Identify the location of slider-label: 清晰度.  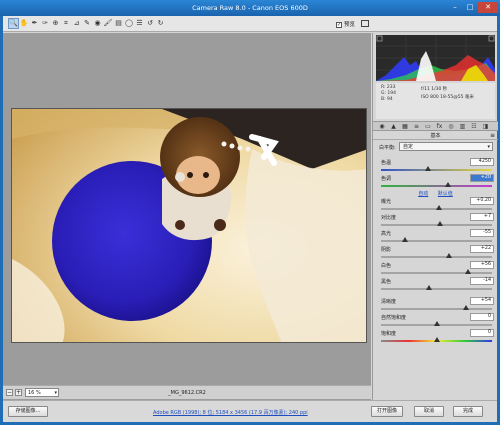
(389, 302).